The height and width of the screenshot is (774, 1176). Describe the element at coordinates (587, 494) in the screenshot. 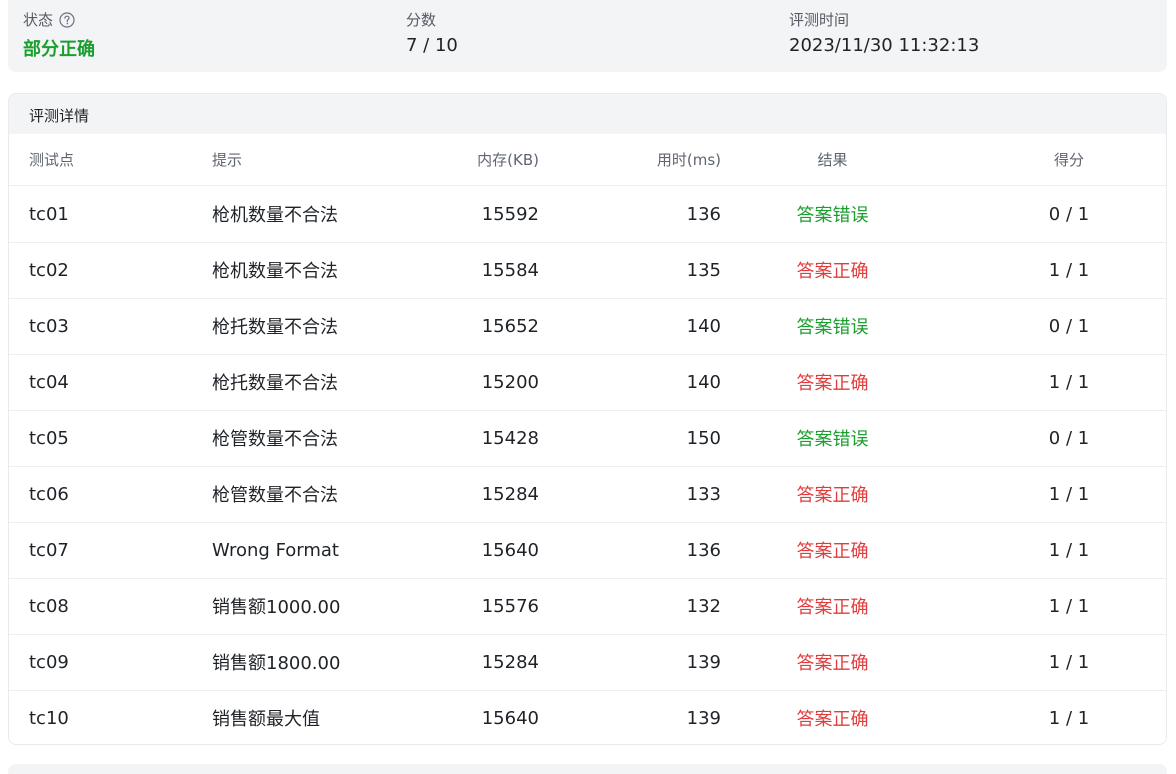

I see `table-row: tc06 枪管数量不合法 15284 133 答案正确 1 / 1` at that location.